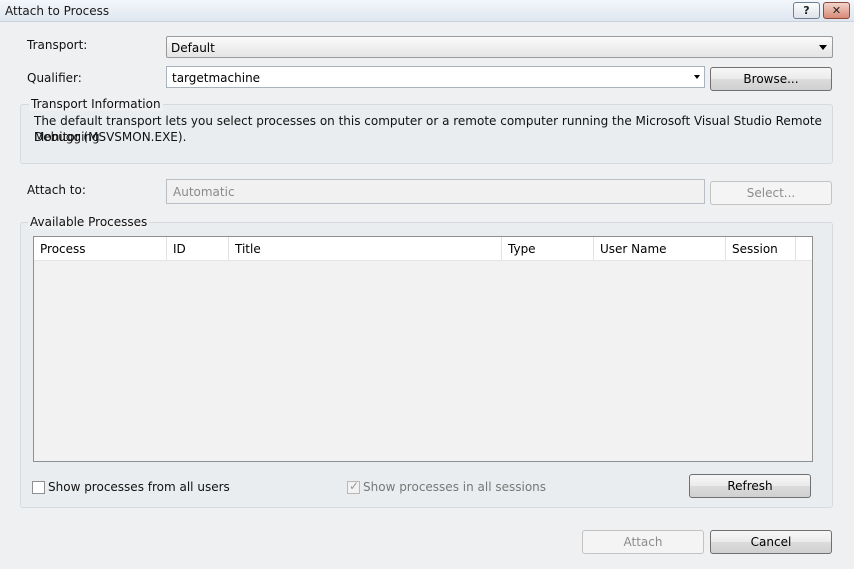  Describe the element at coordinates (365, 248) in the screenshot. I see `column-title: Title` at that location.